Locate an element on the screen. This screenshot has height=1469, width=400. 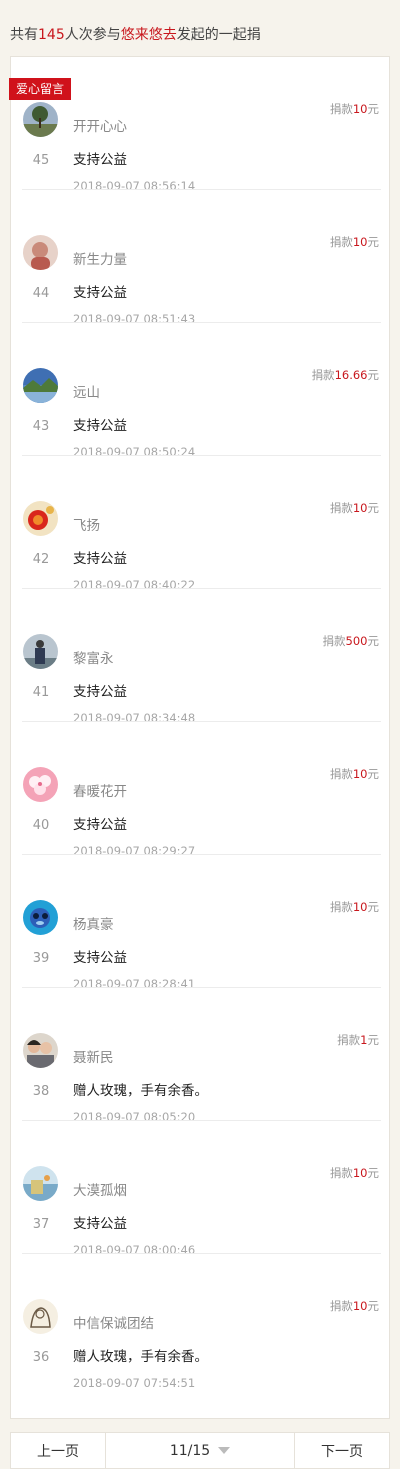
entry-number: 41 is located at coordinates (41, 692).